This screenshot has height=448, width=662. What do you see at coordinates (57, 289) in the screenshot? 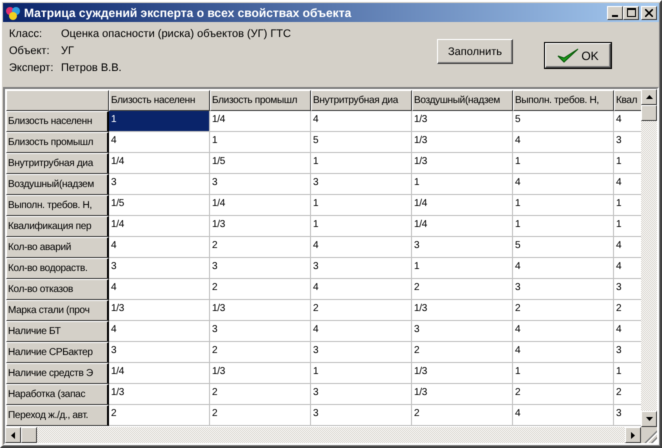
I see `row-header: Кол-во отказов` at bounding box center [57, 289].